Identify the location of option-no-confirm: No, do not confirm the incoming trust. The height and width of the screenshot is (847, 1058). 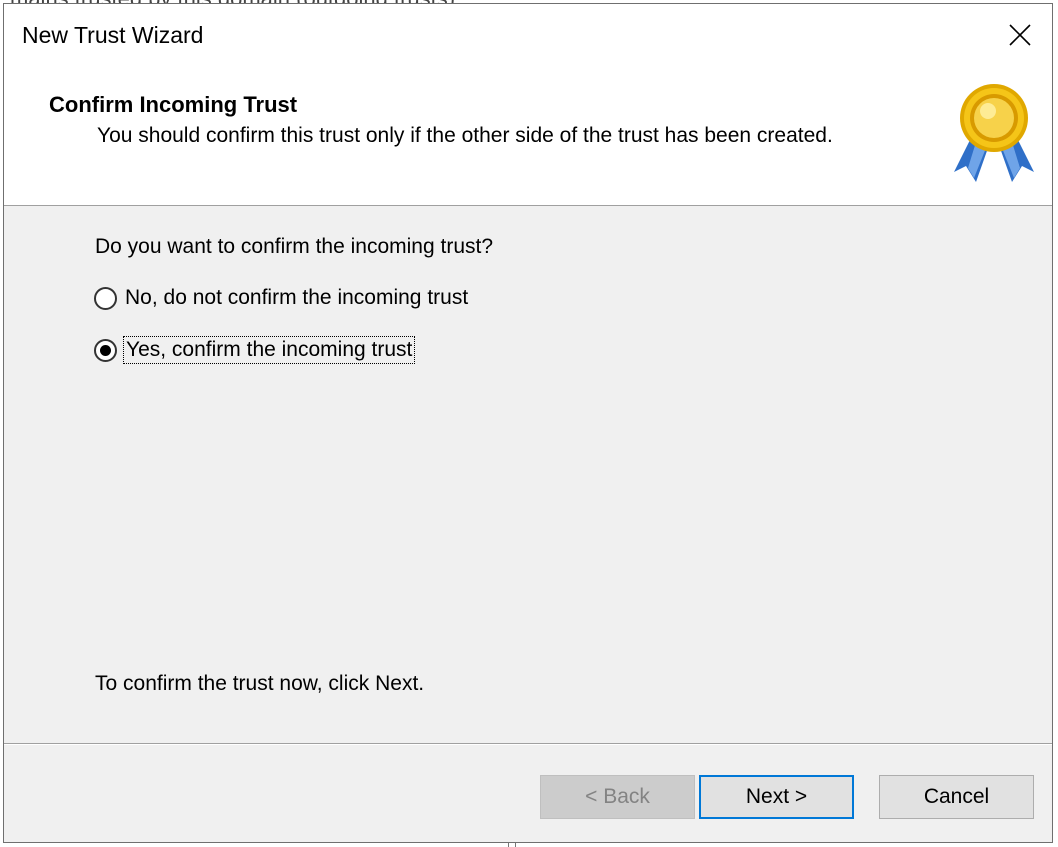
(282, 298).